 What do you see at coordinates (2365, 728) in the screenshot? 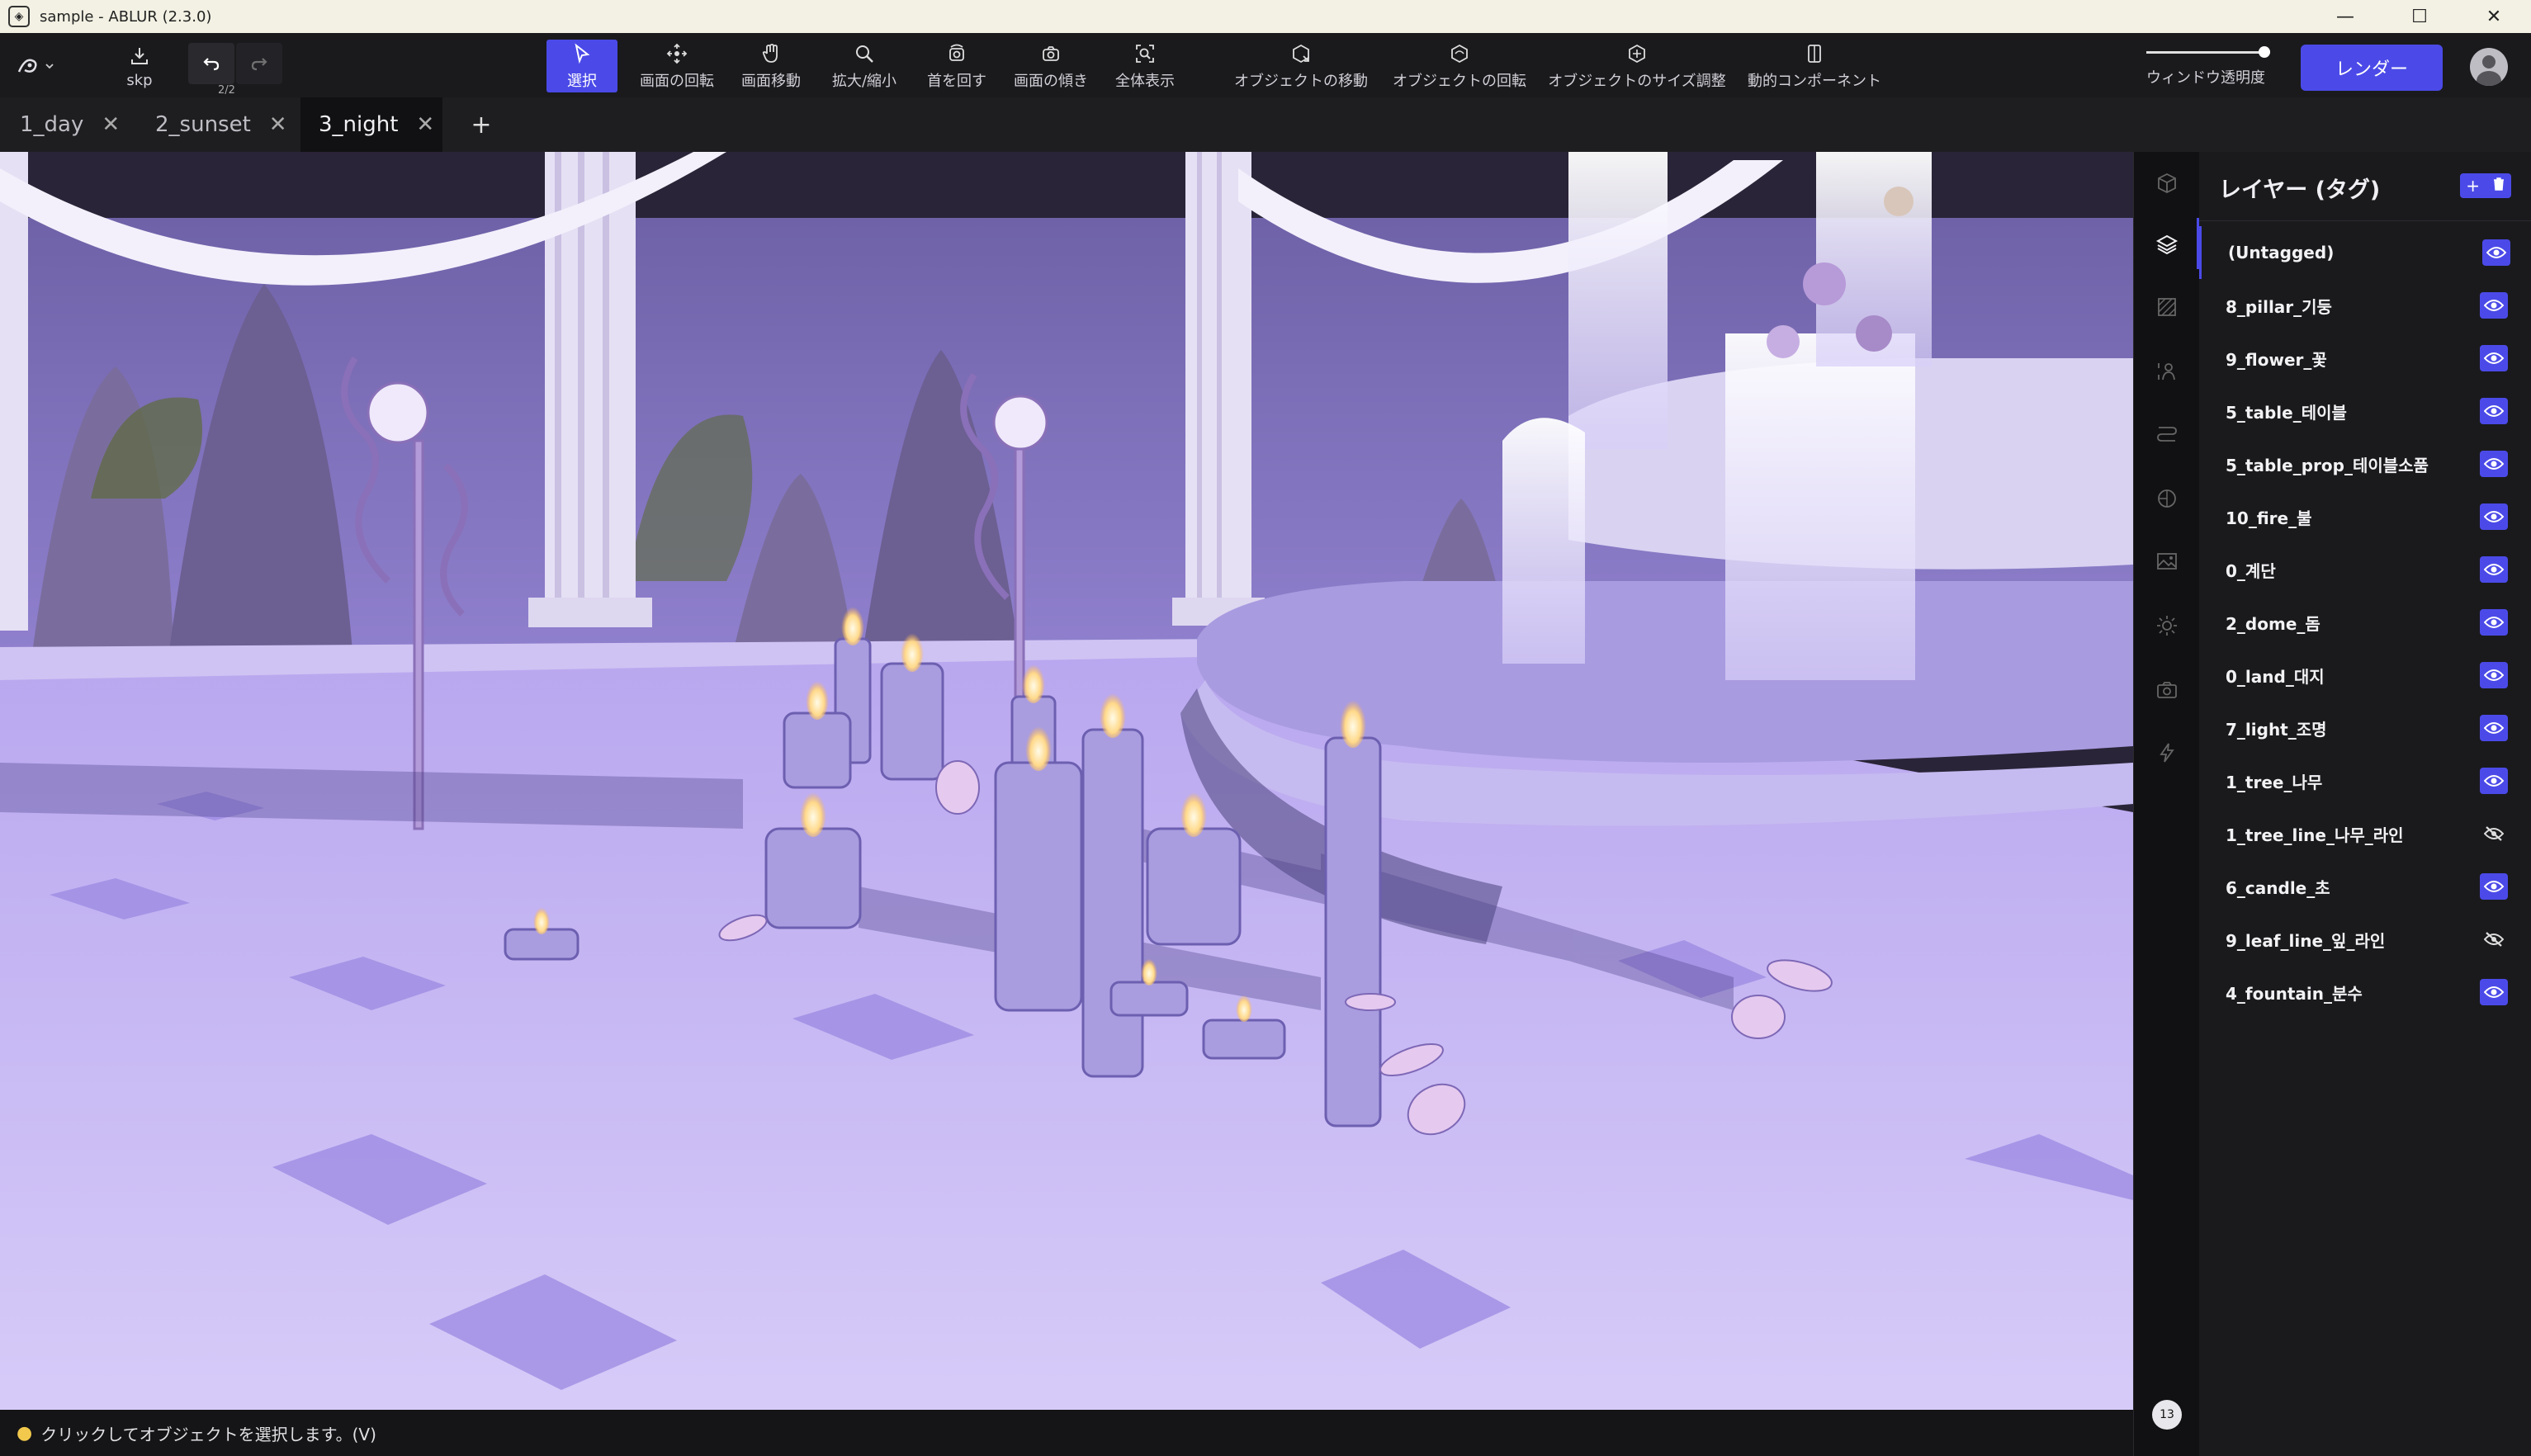
I see `layer-row: 7_light_조명` at bounding box center [2365, 728].